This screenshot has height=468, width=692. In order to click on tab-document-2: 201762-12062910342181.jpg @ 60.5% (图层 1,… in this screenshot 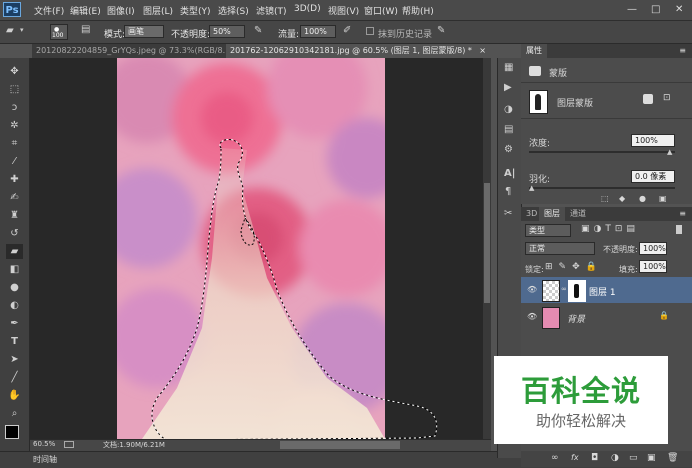, I will do `click(358, 51)`.